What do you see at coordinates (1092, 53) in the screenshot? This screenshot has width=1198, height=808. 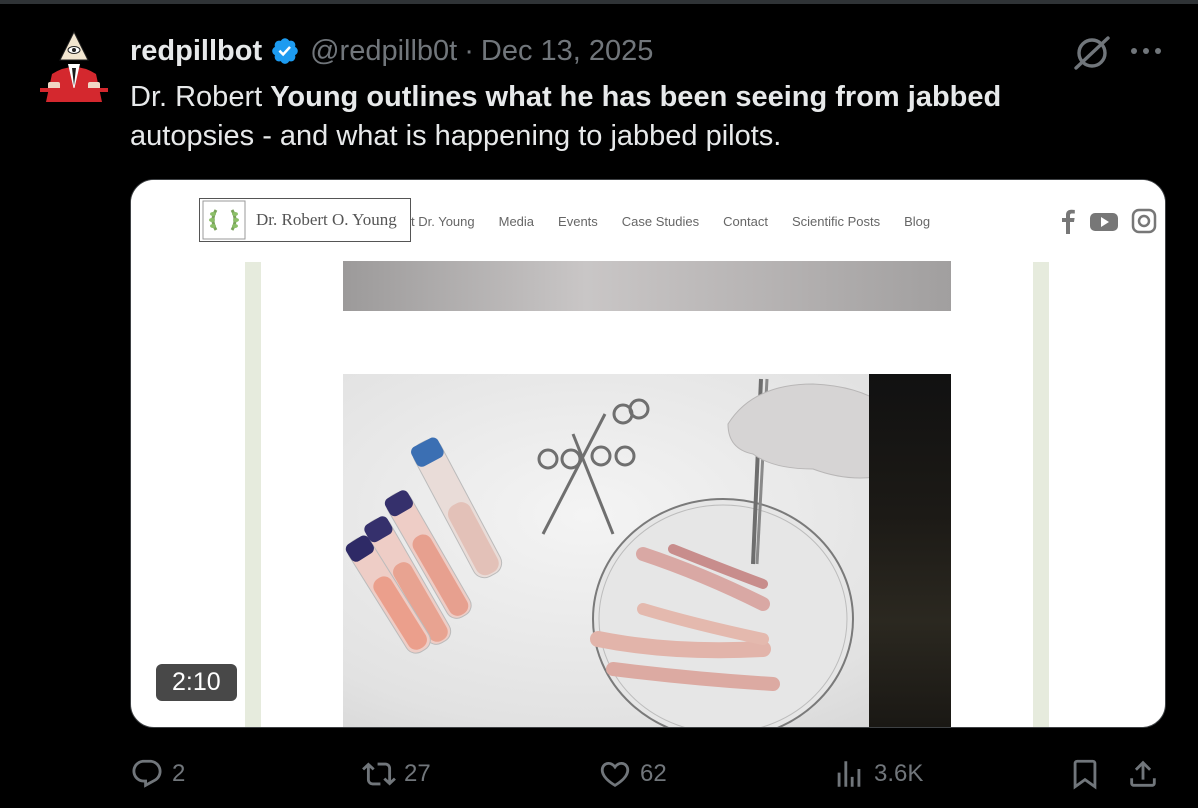 I see `grok-icon` at bounding box center [1092, 53].